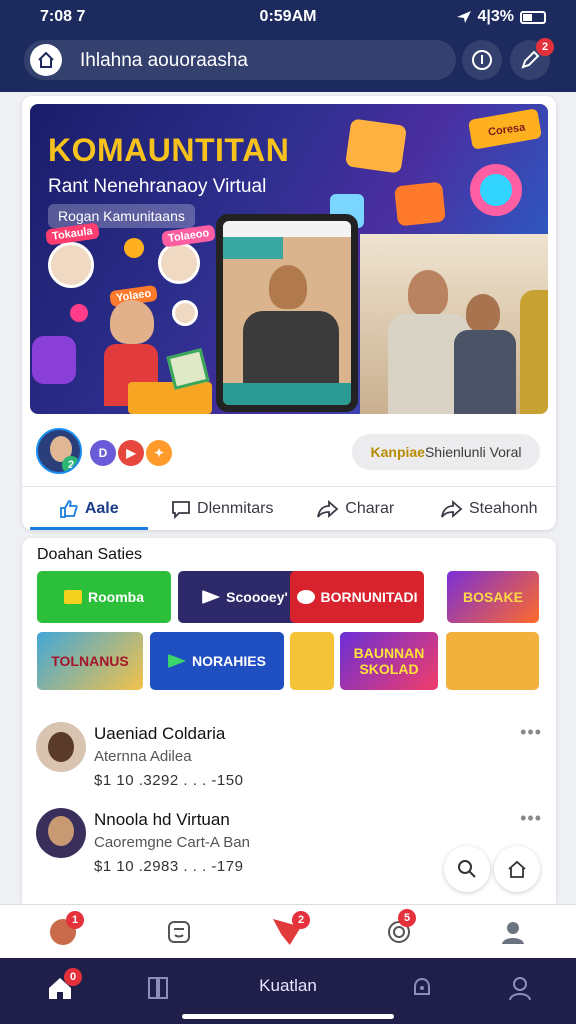 The height and width of the screenshot is (1024, 576). What do you see at coordinates (89, 554) in the screenshot?
I see `section-title: Doahan Saties` at bounding box center [89, 554].